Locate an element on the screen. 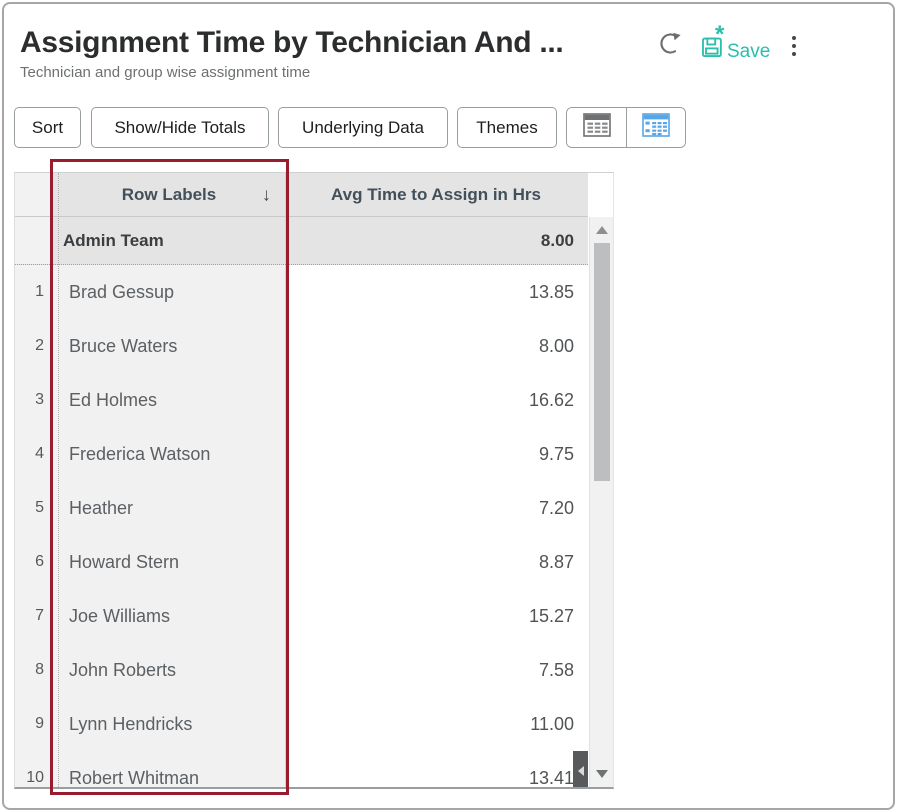 The width and height of the screenshot is (897, 812). technician-label-cell: Frederica Watson is located at coordinates (169, 454).